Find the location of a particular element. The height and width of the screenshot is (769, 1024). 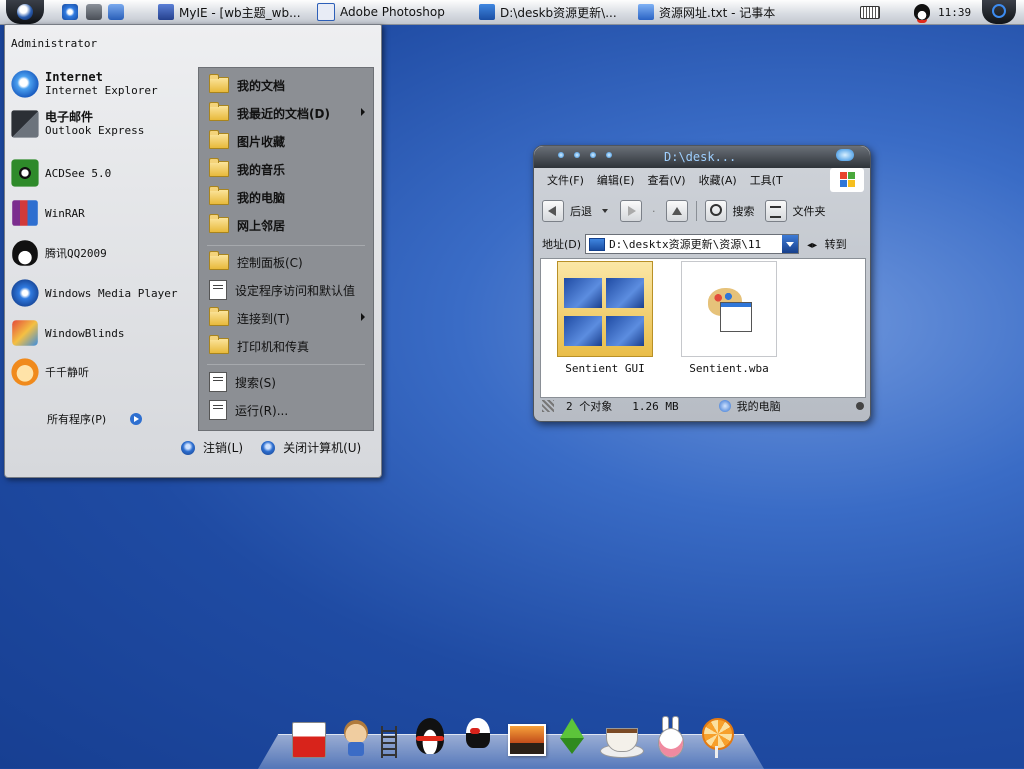

connect-to: 连接到(T) is located at coordinates (286, 318).